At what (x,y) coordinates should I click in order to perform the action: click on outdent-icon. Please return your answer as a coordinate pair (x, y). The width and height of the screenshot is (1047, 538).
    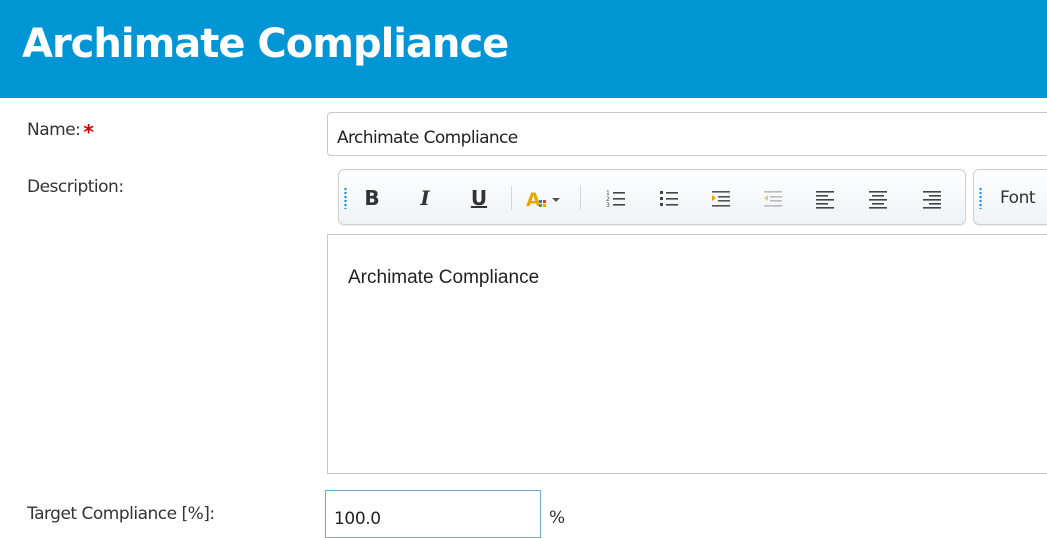
    Looking at the image, I should click on (773, 199).